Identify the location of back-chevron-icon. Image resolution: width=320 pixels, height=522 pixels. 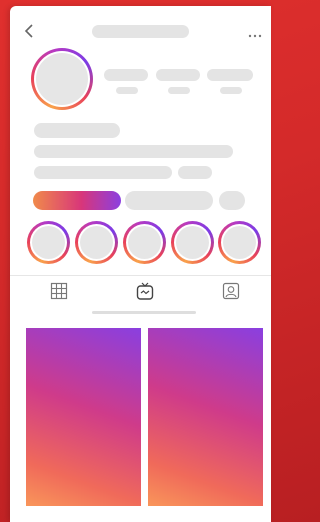
(29, 31).